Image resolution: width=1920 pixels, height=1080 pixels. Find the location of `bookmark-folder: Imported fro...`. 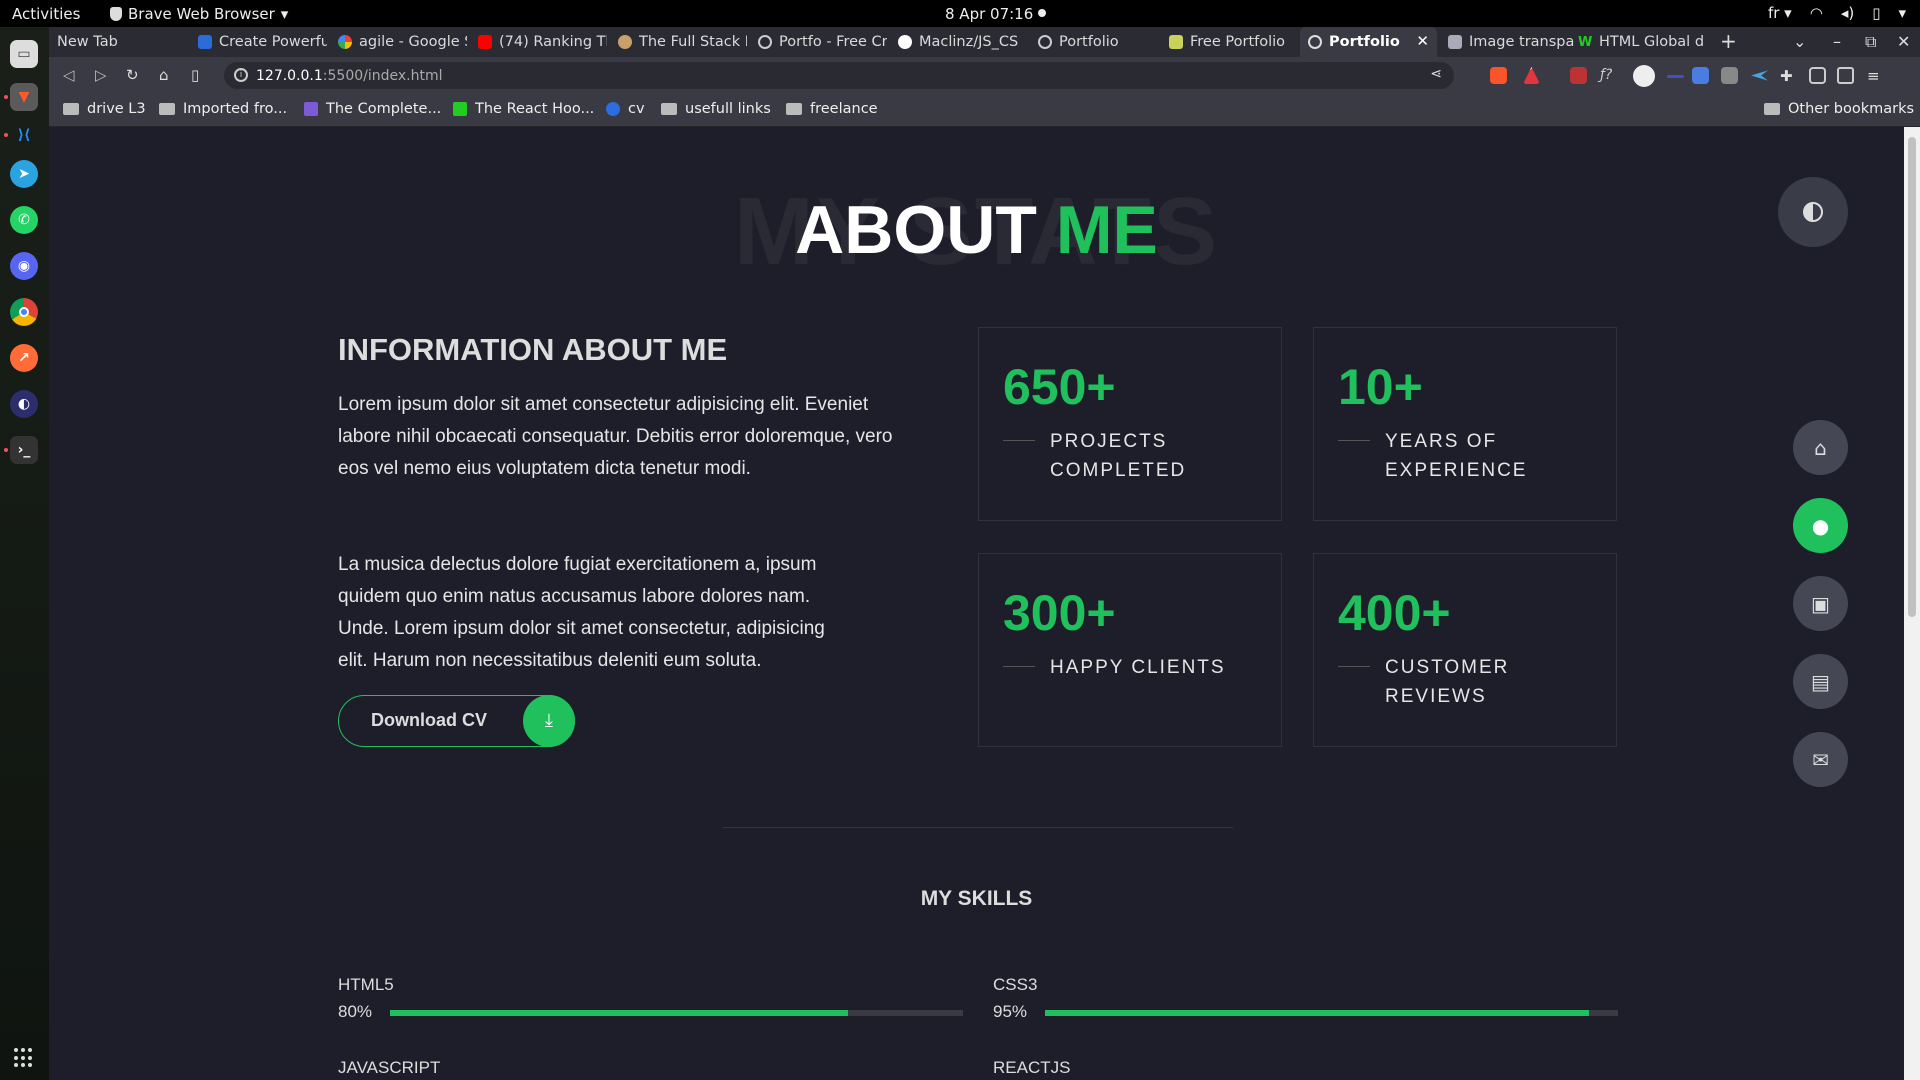

bookmark-folder: Imported fro... is located at coordinates (223, 109).